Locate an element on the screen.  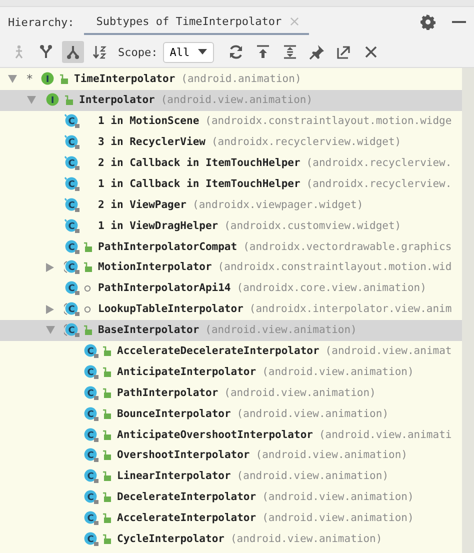
package-name: (android.view.animat is located at coordinates (388, 351).